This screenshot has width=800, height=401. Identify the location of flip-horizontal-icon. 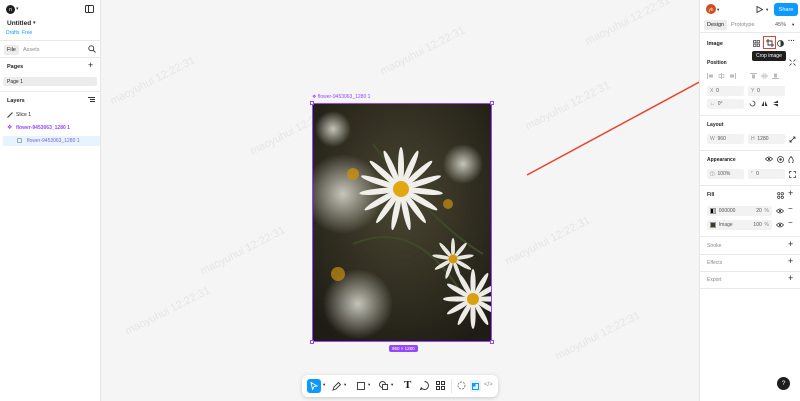
(764, 103).